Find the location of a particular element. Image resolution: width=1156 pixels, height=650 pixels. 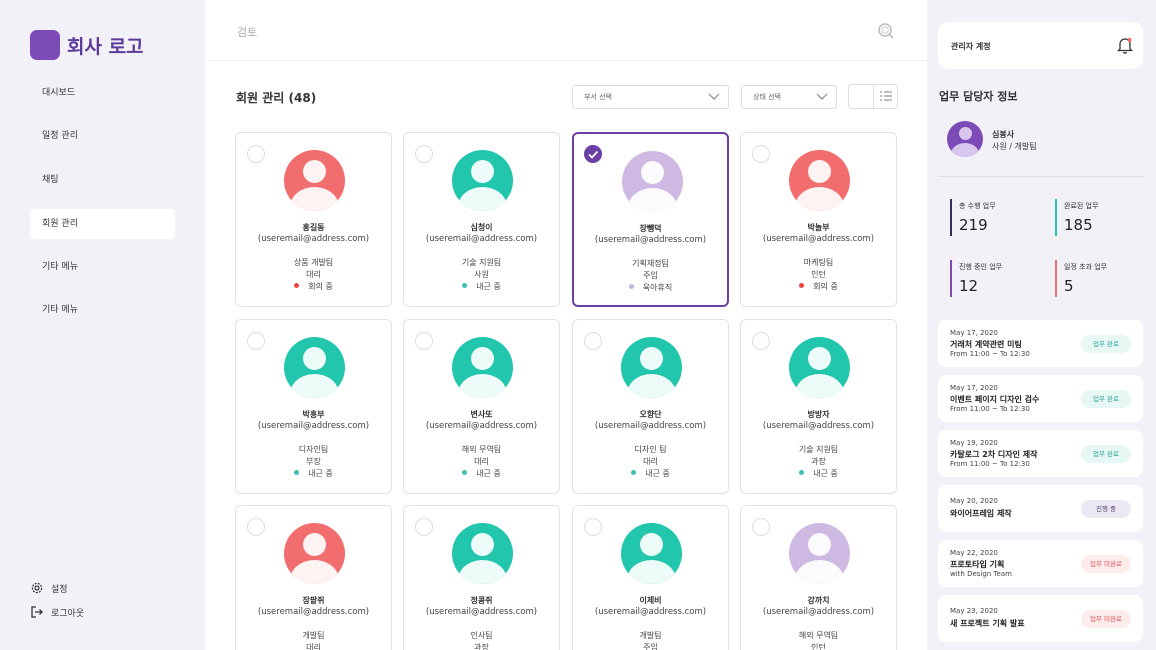

account-box: 관리자 계정 is located at coordinates (1040, 45).